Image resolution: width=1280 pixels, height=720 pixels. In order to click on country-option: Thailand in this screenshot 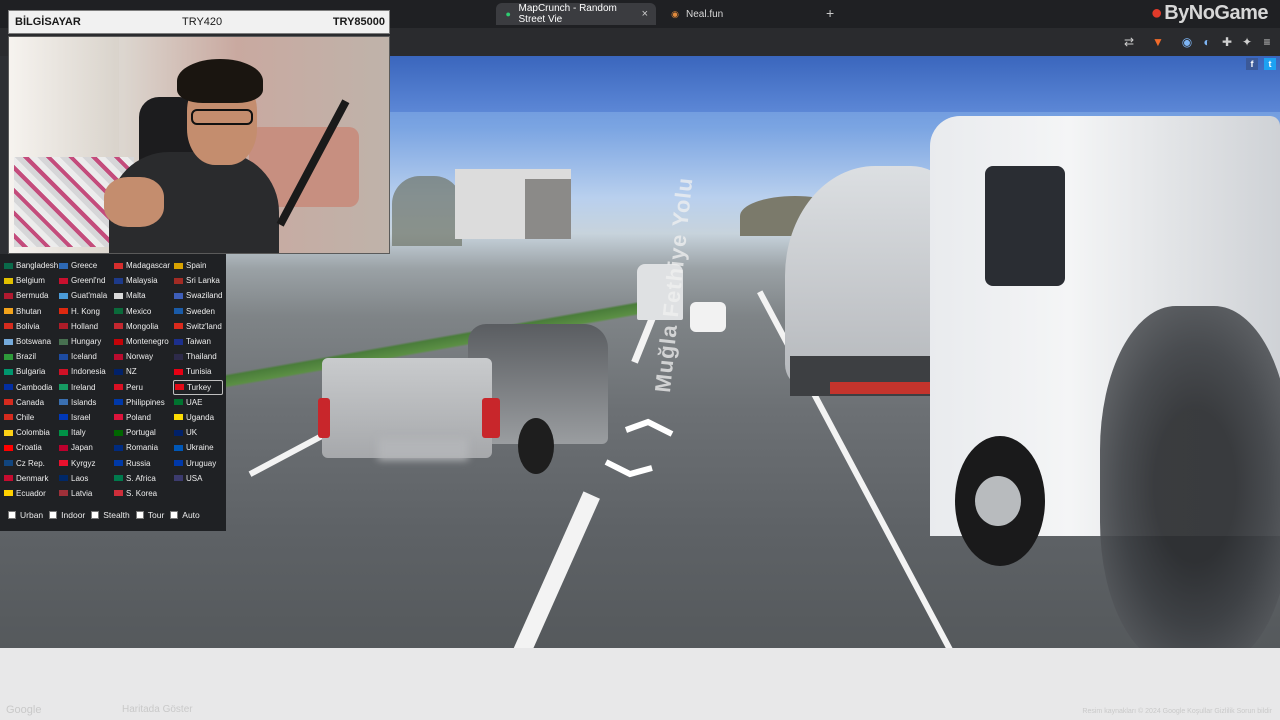, I will do `click(198, 356)`.